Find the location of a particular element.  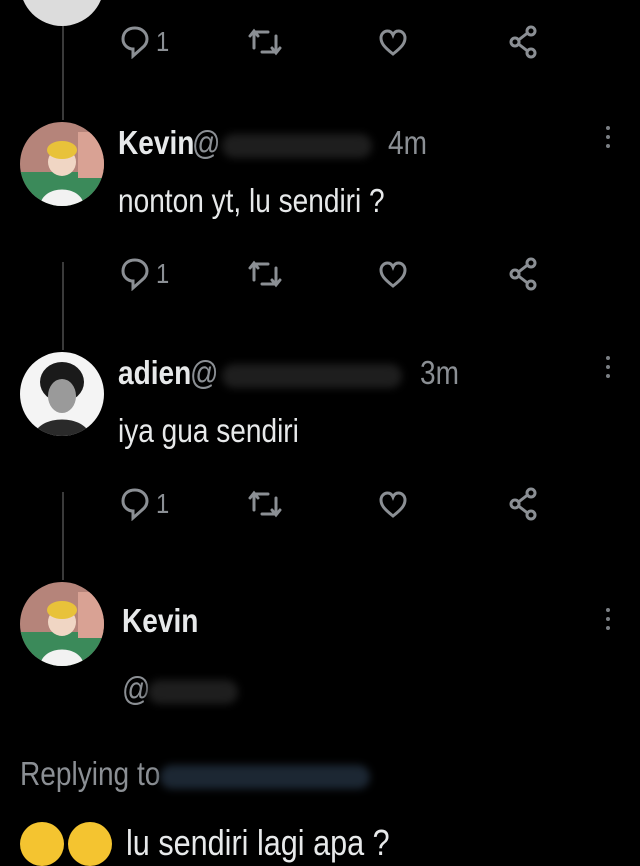

replying-to-label: Replying to is located at coordinates (90, 773).